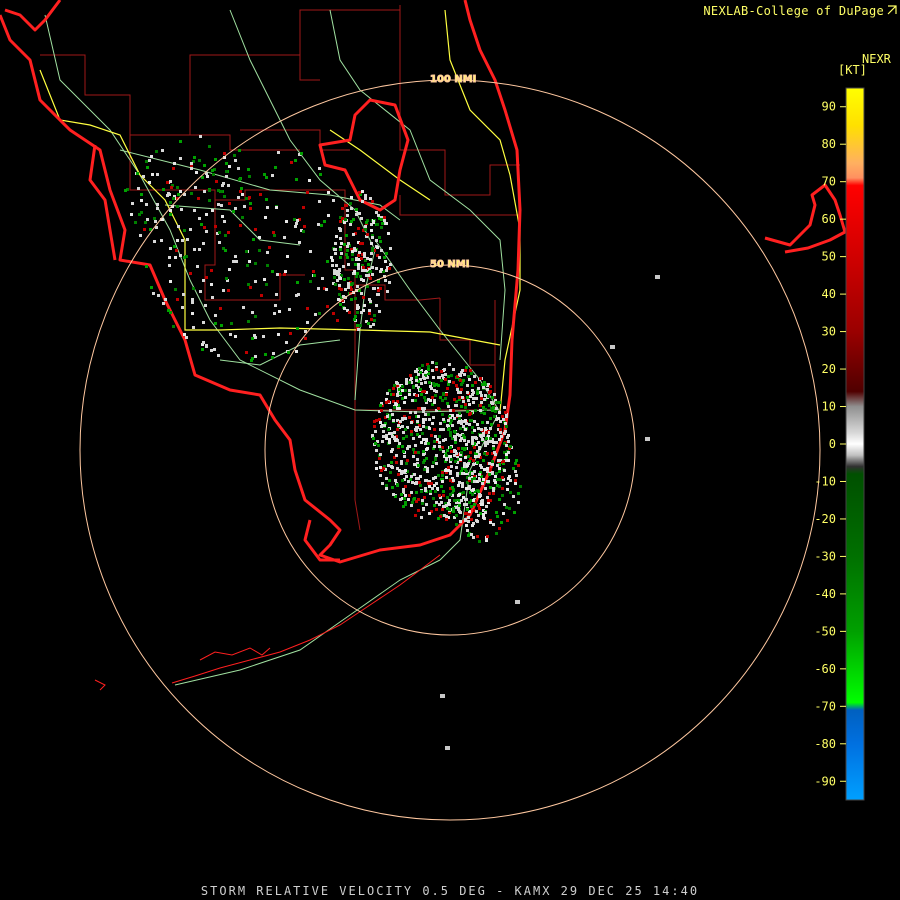  Describe the element at coordinates (825, 631) in the screenshot. I see `colorbar-tick-label: -50` at that location.